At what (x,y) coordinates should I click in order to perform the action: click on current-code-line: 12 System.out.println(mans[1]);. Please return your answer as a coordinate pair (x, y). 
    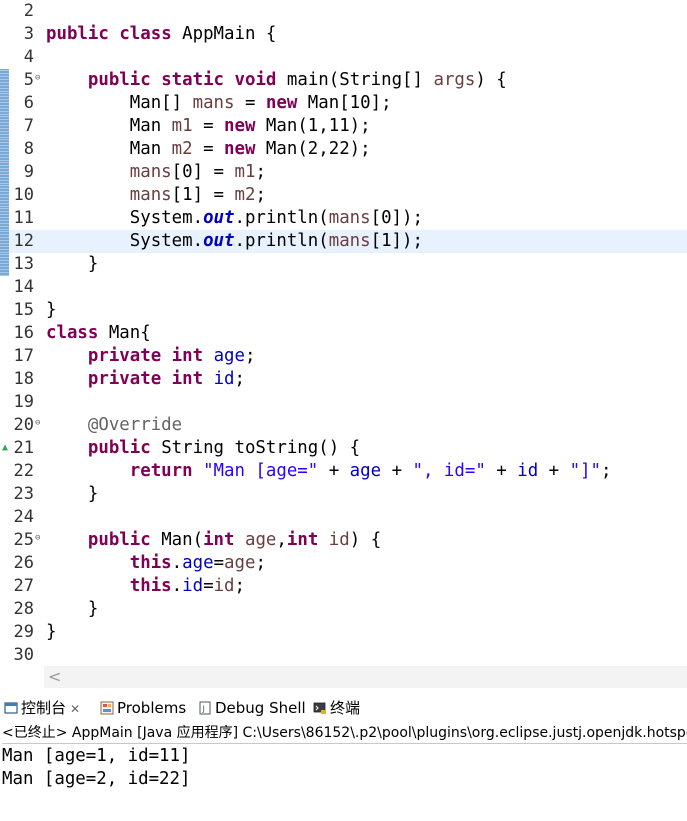
    Looking at the image, I should click on (343, 241).